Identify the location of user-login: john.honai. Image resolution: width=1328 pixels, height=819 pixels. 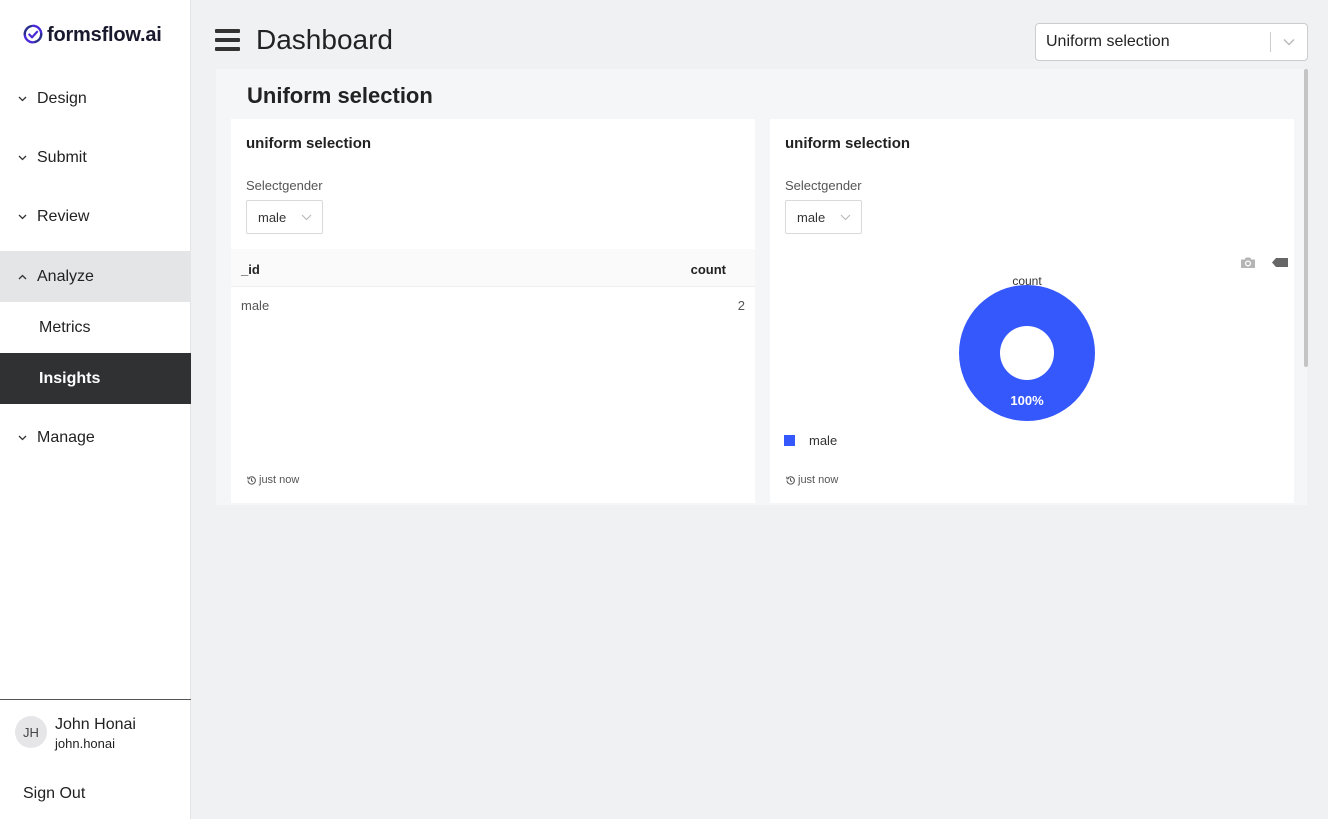
(85, 743).